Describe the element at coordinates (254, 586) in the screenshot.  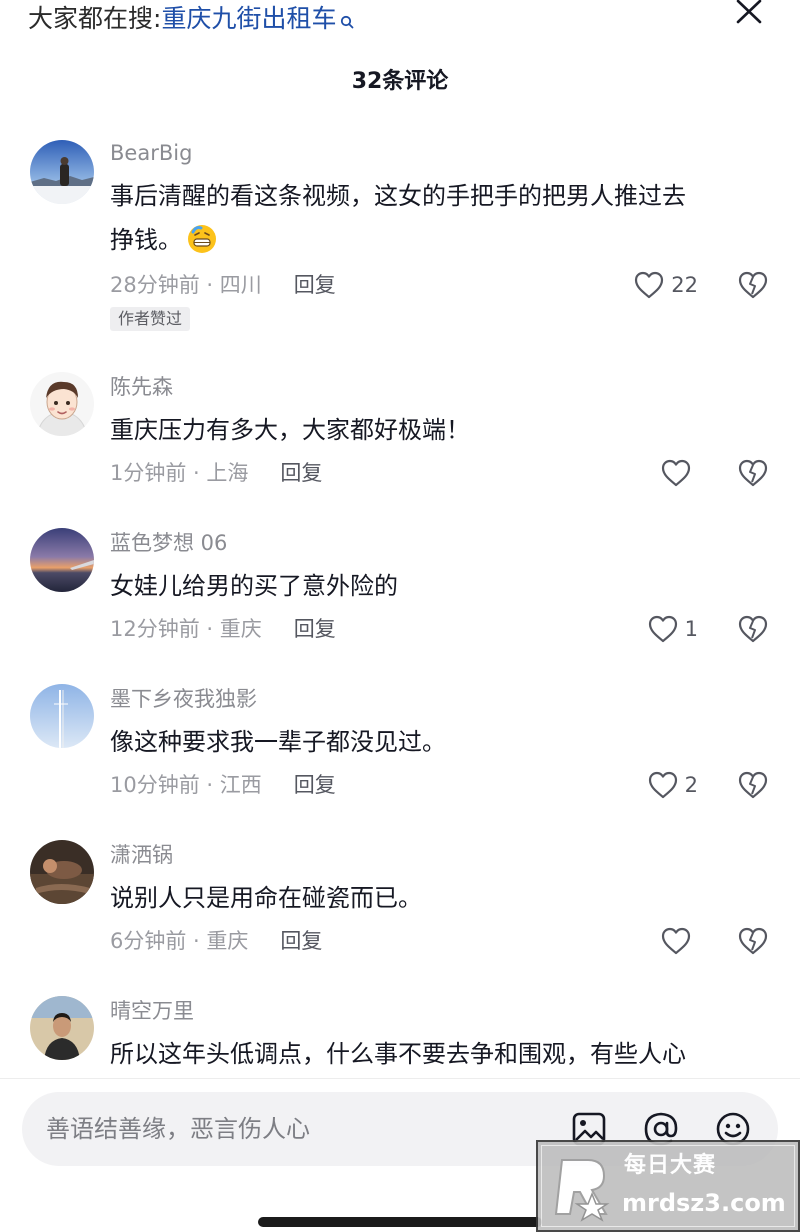
I see `comment-text: 女娃儿给男的买了意外险的` at that location.